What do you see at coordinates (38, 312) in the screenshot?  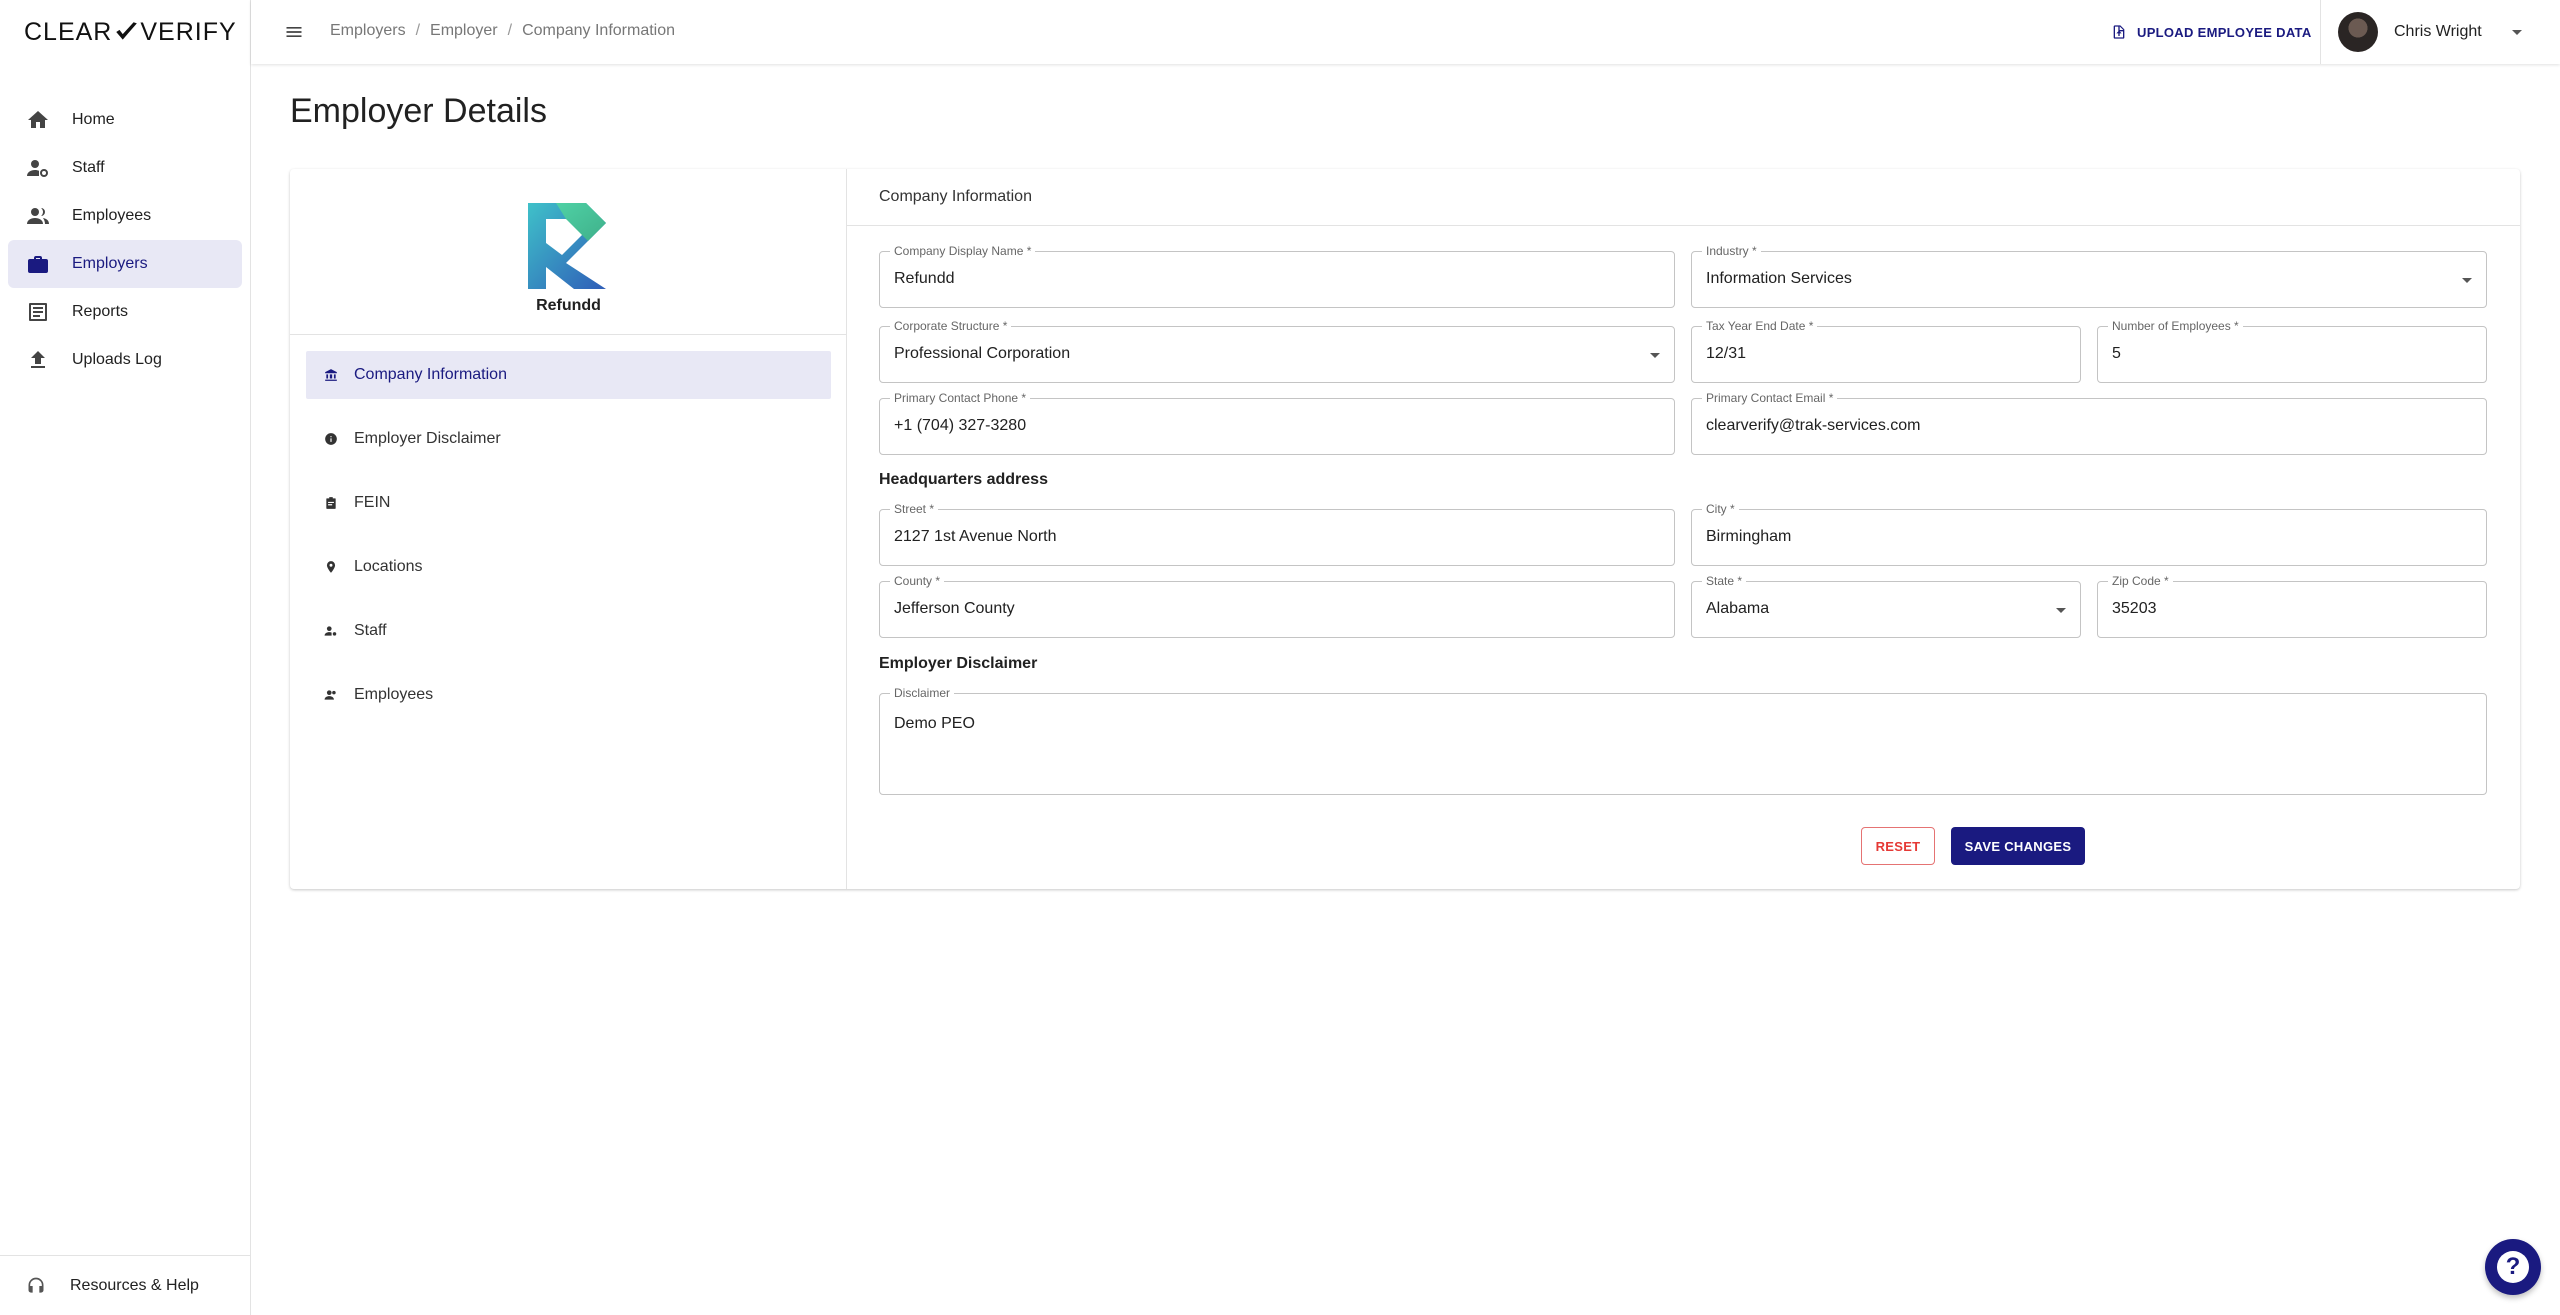 I see `reports-icon` at bounding box center [38, 312].